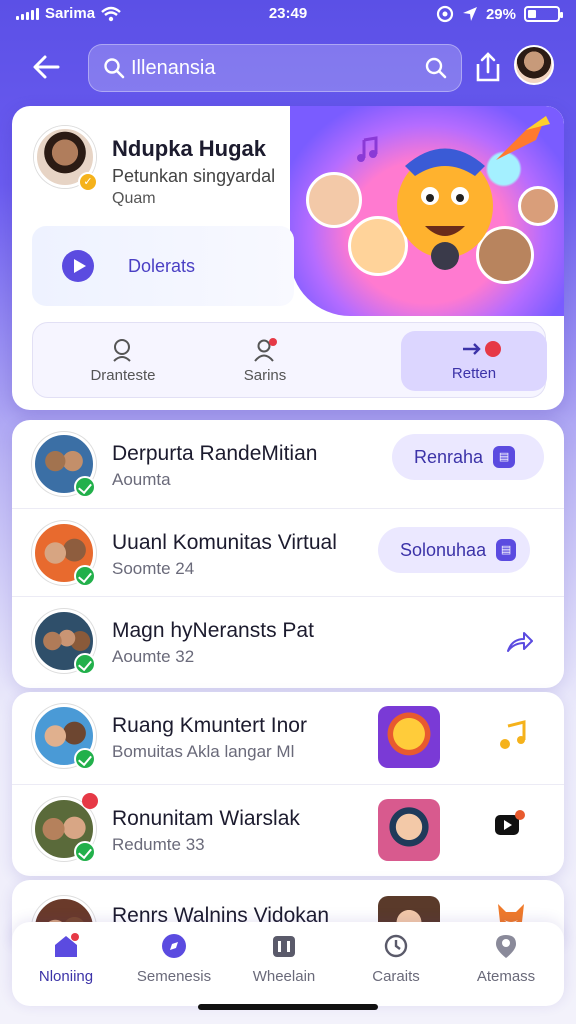 The height and width of the screenshot is (1024, 576). What do you see at coordinates (543, 14) in the screenshot?
I see `battery-icon` at bounding box center [543, 14].